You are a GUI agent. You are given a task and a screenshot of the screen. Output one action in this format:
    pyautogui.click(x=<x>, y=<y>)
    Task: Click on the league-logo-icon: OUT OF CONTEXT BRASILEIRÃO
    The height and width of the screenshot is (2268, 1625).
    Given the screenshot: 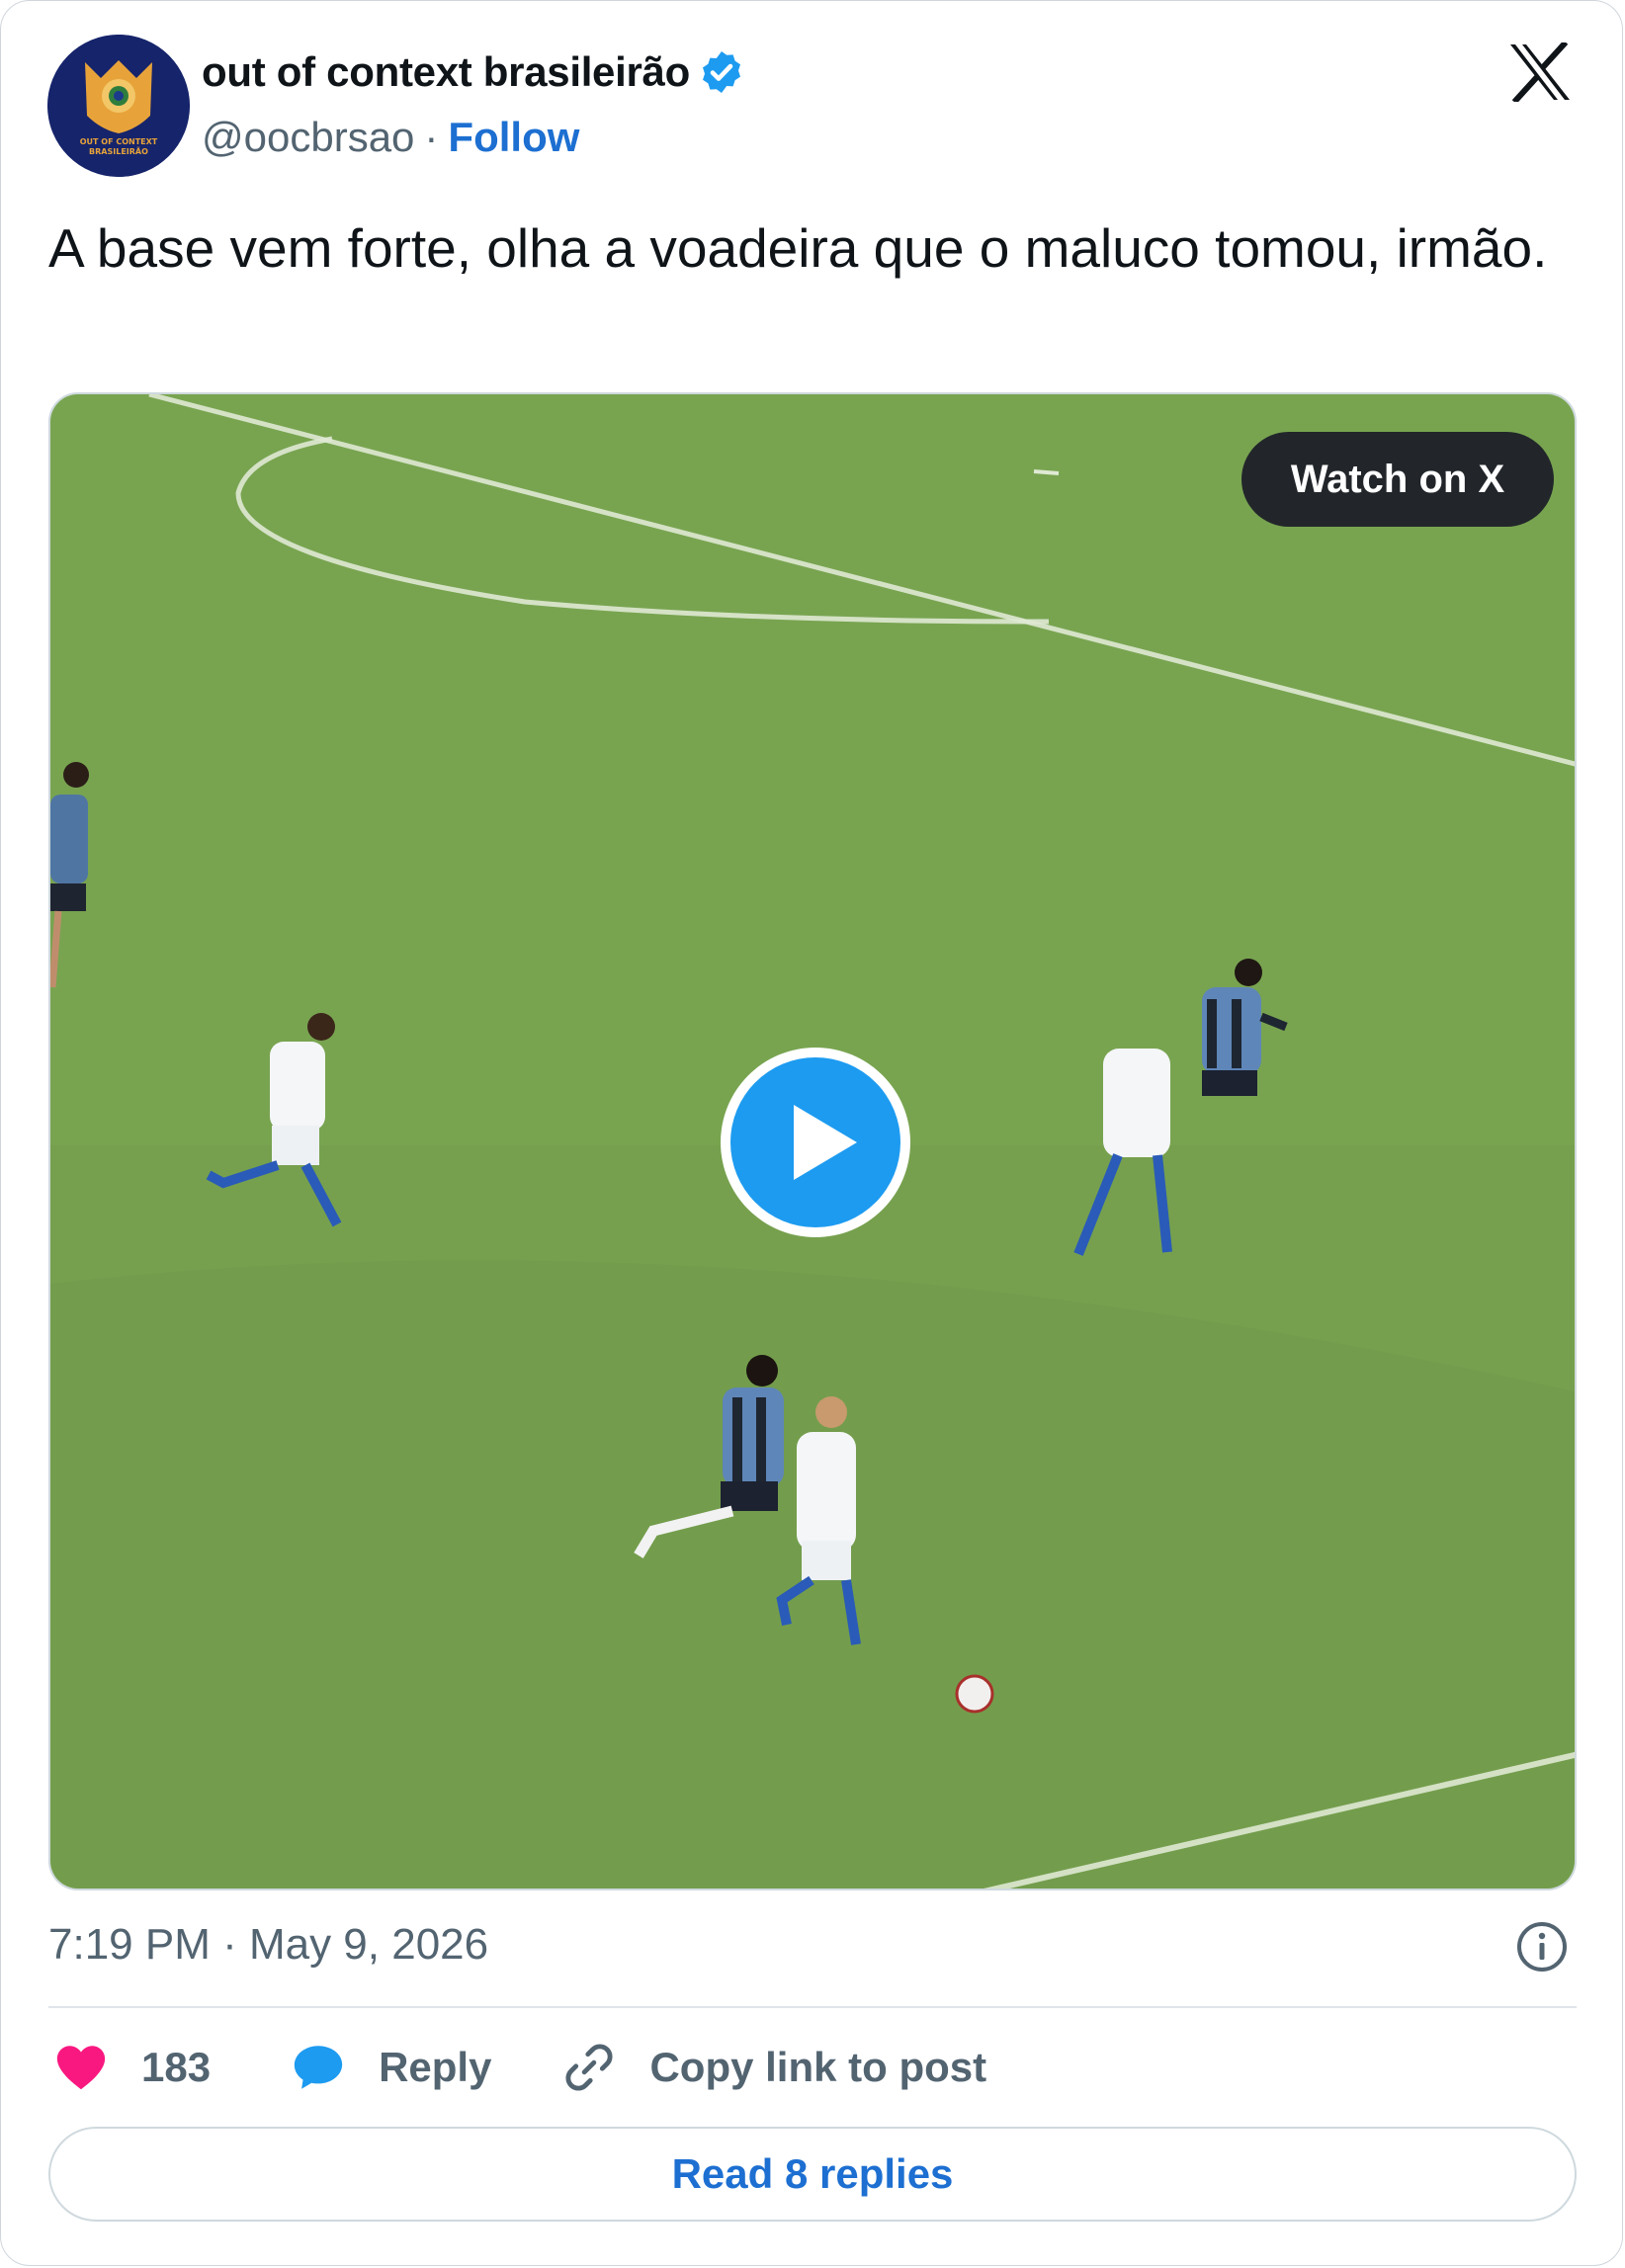 What is the action you would take?
    pyautogui.click(x=118, y=106)
    